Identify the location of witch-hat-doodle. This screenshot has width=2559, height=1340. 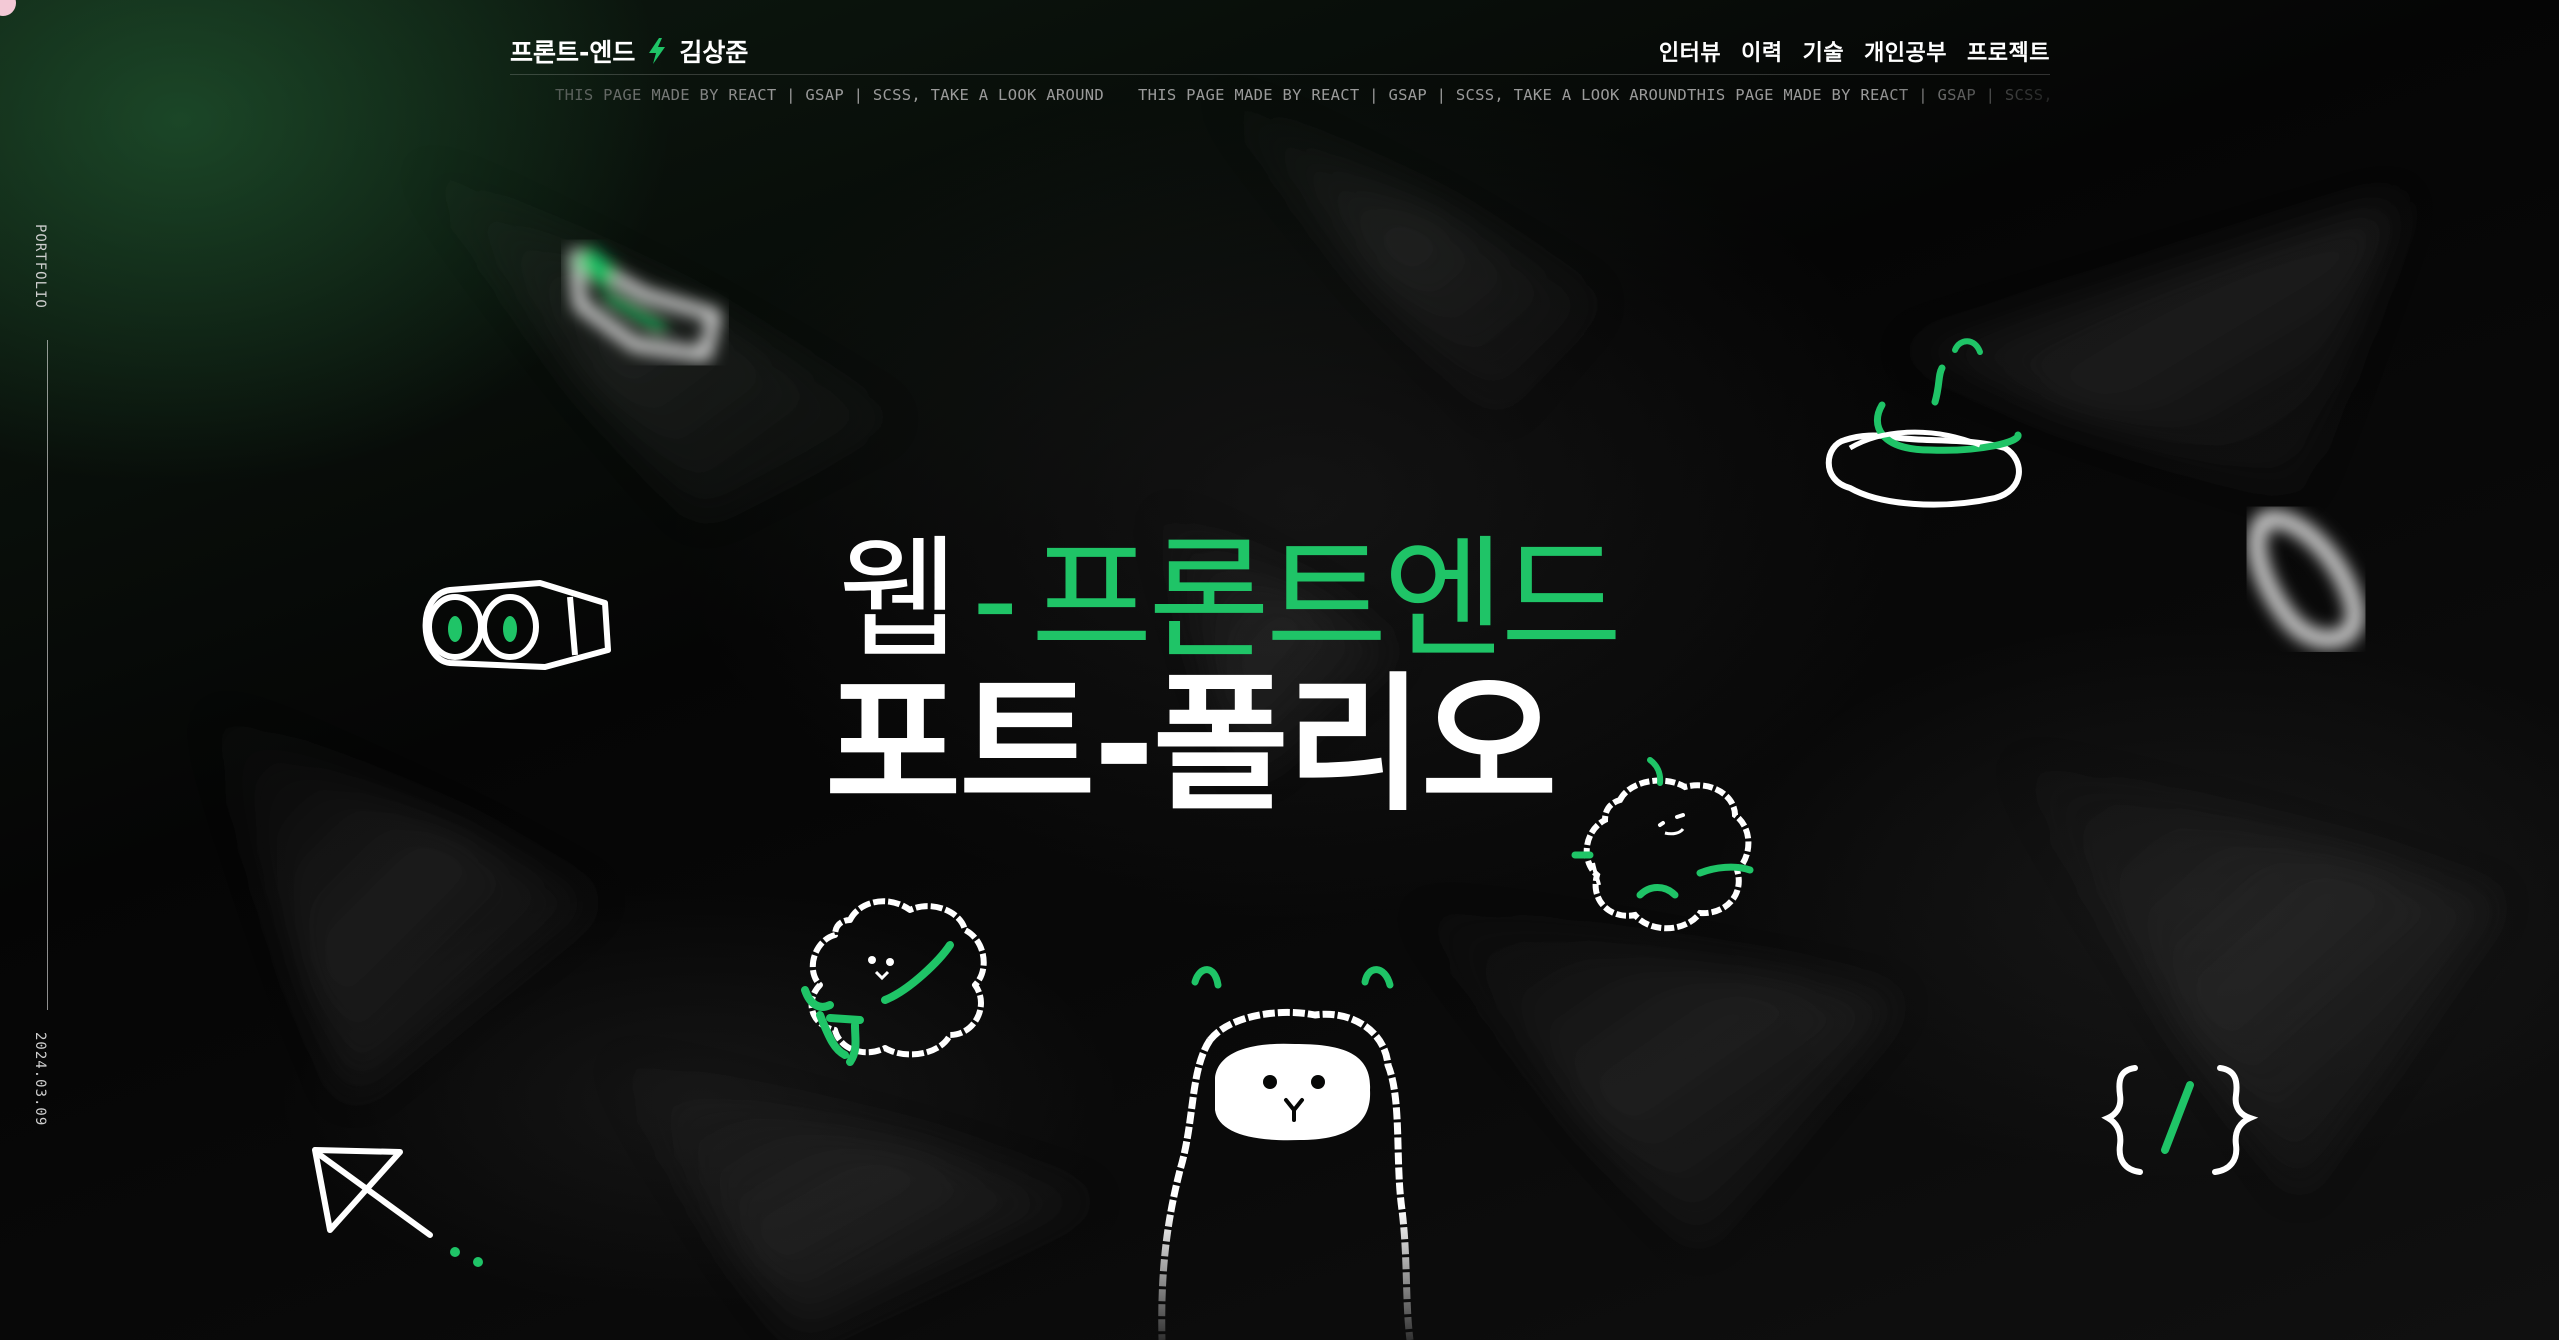
(1923, 423).